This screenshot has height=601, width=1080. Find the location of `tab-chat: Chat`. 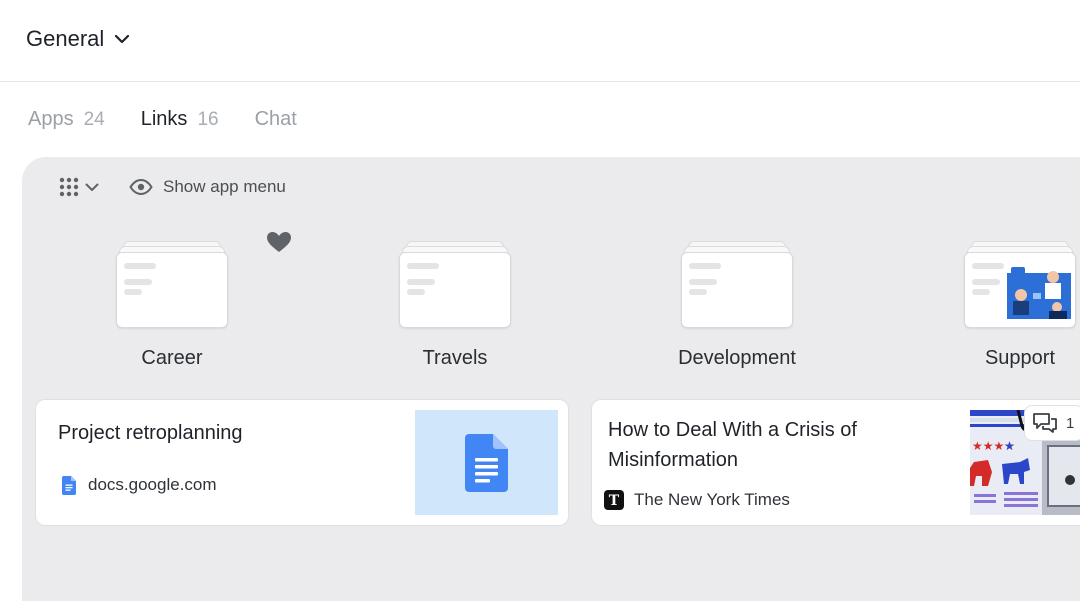

tab-chat: Chat is located at coordinates (276, 119).